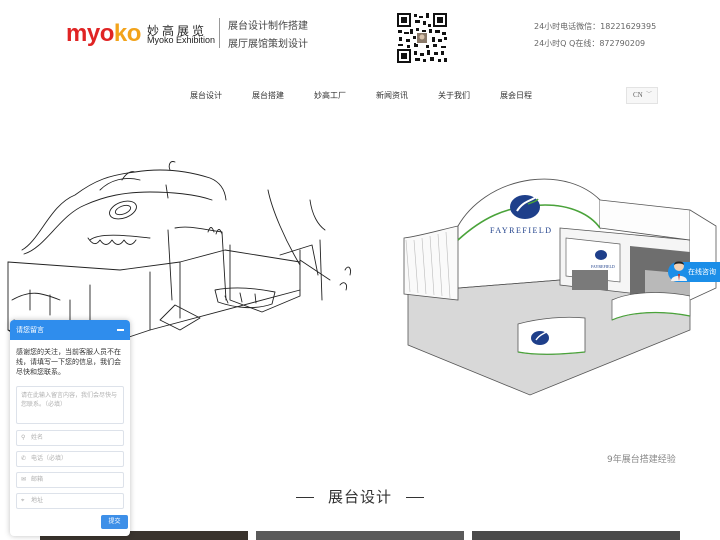 The image size is (720, 540). What do you see at coordinates (70, 480) in the screenshot?
I see `email-field: ✉ 邮箱` at bounding box center [70, 480].